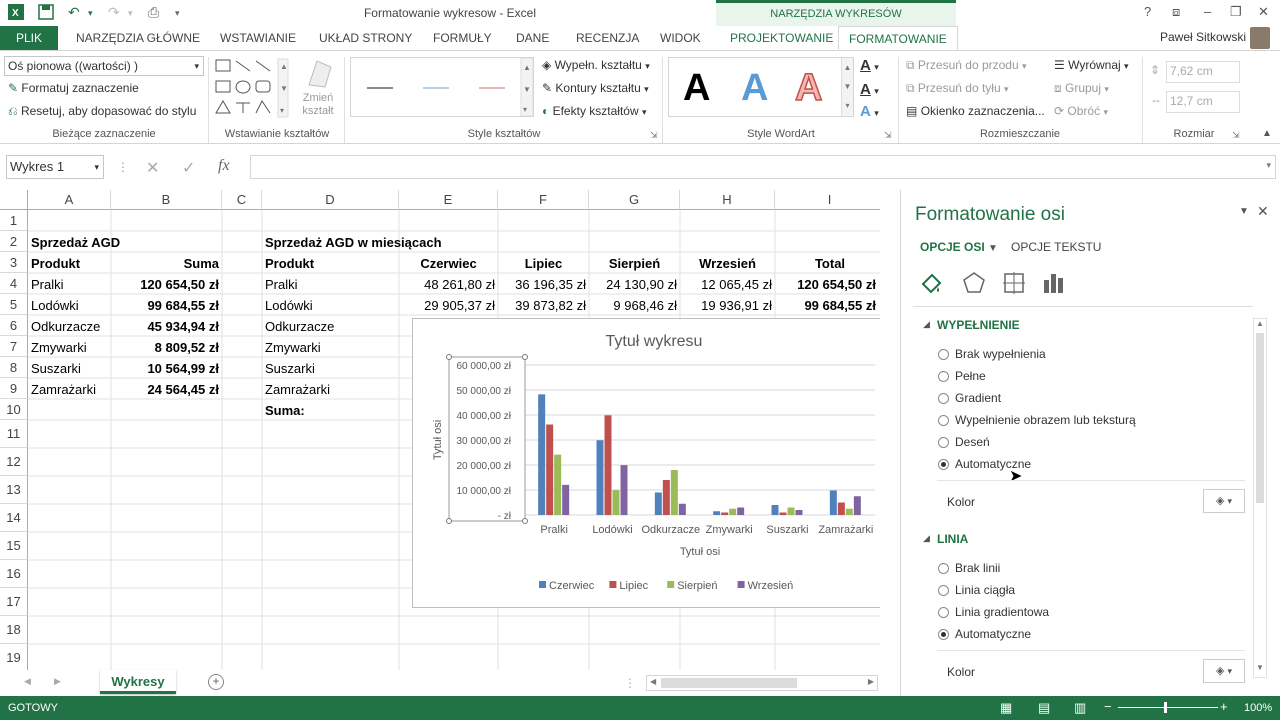 The width and height of the screenshot is (1280, 720). What do you see at coordinates (152, 168) in the screenshot?
I see `cancel-icon: ✕` at bounding box center [152, 168].